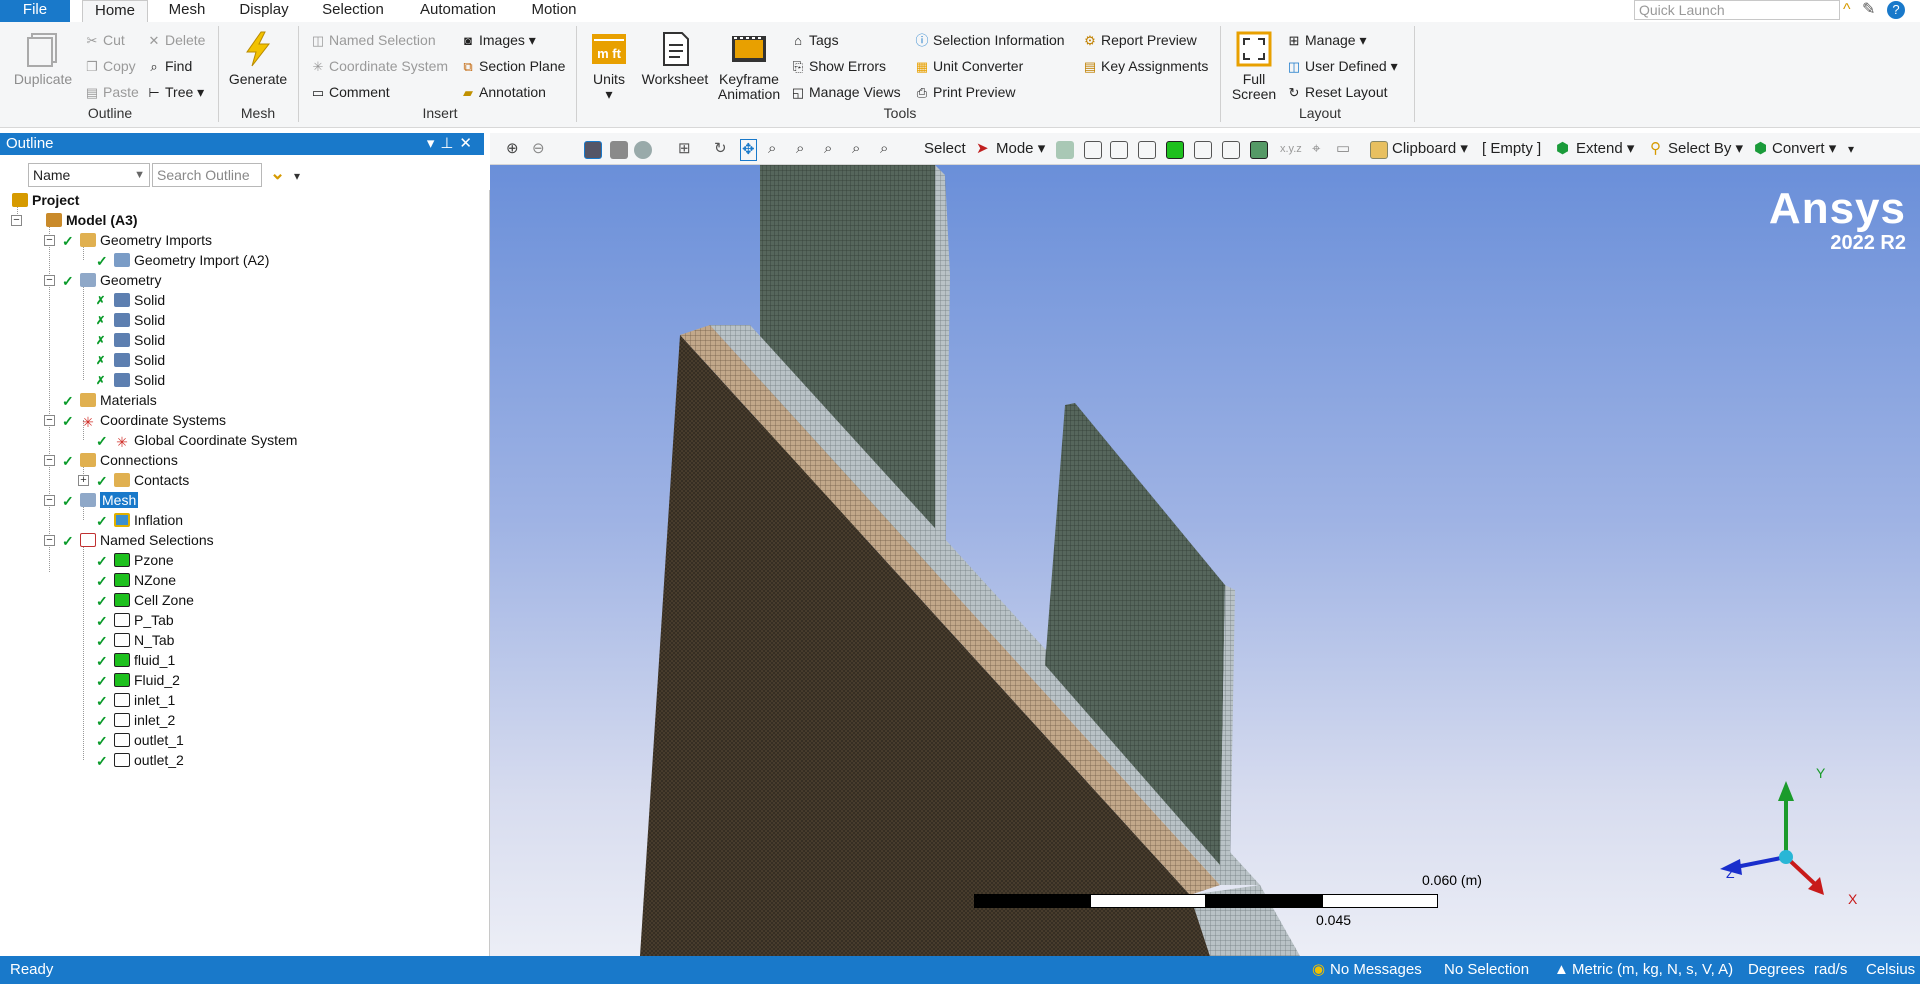  What do you see at coordinates (1259, 150) in the screenshot?
I see `select-element-face-icon` at bounding box center [1259, 150].